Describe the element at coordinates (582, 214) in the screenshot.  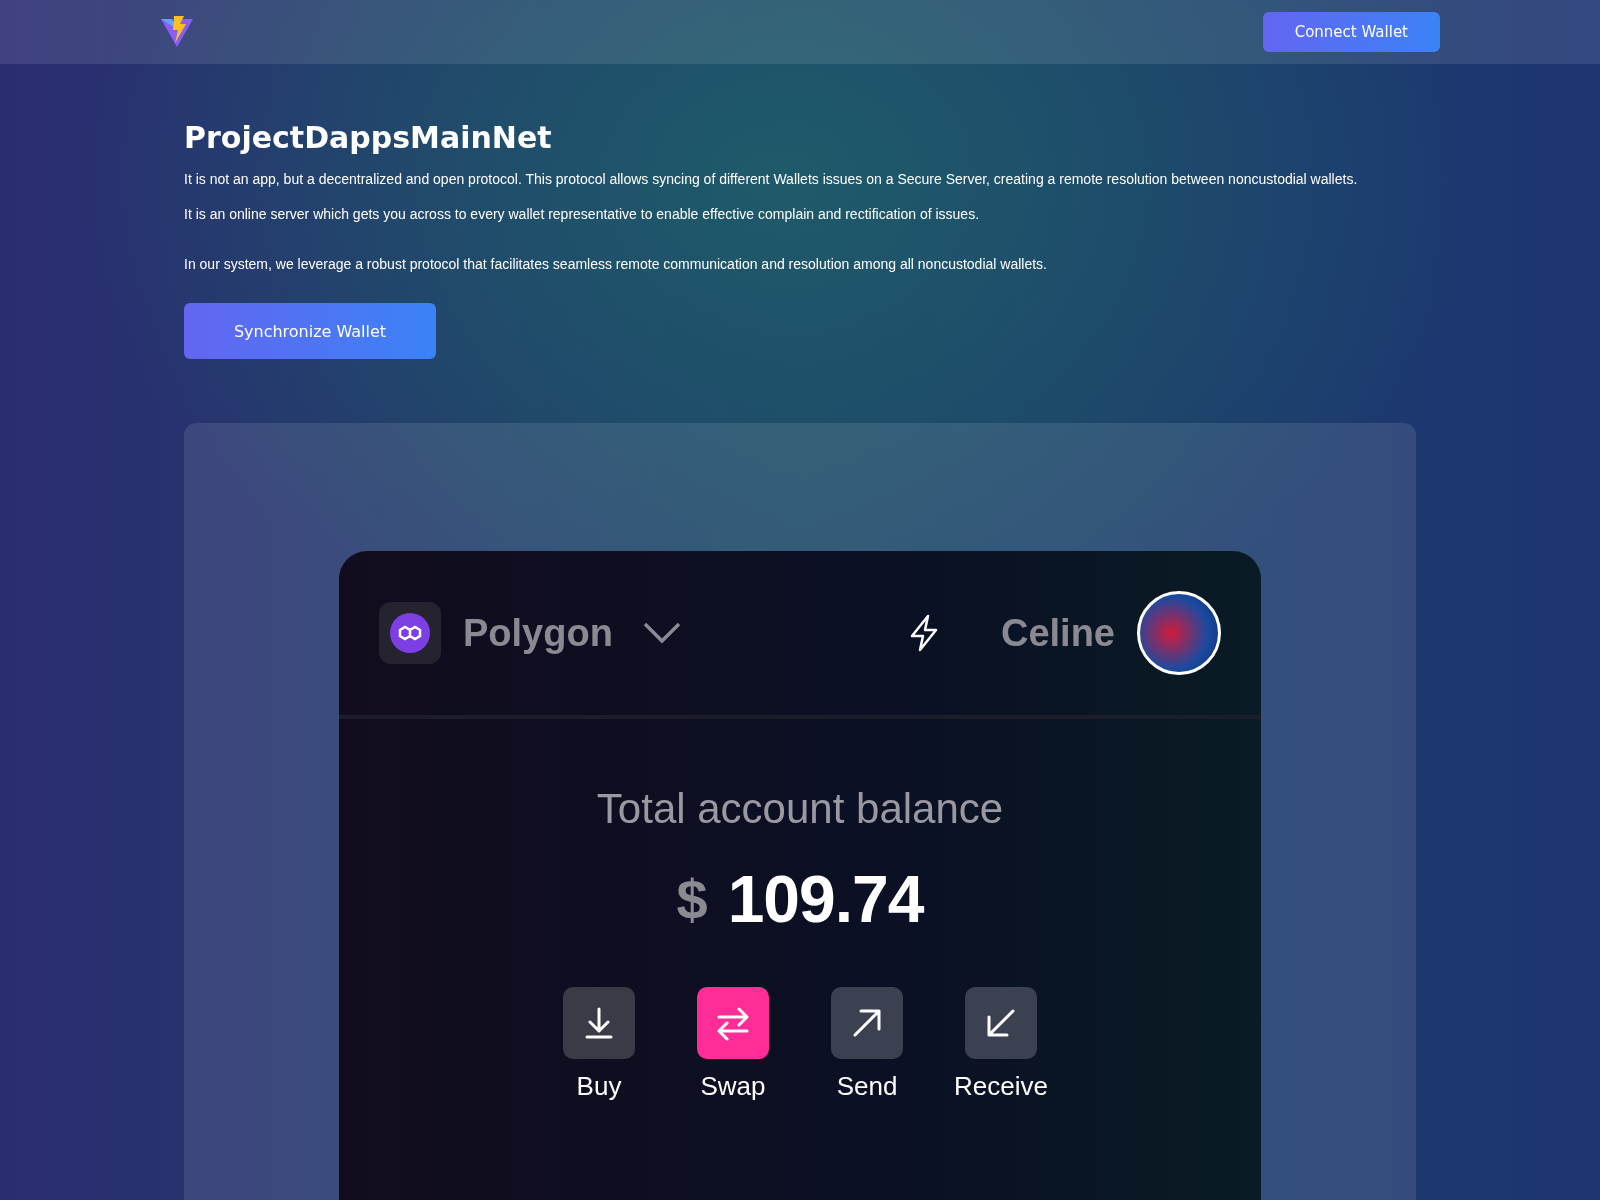
I see `intro-paragraph: It is an online server which gets you across to every wallet representative to enable effective complain and rectification of issues.` at that location.